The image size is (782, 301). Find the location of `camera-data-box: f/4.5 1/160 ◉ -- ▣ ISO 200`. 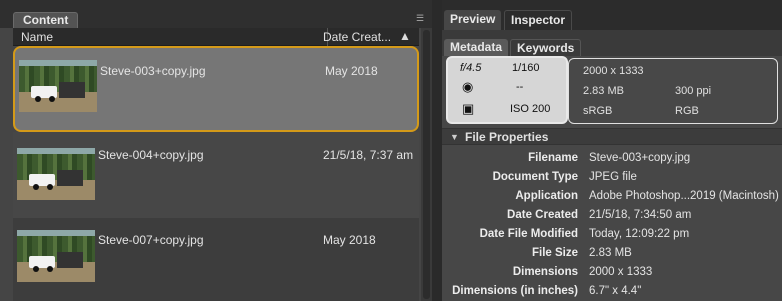

camera-data-box: f/4.5 1/160 ◉ -- ▣ ISO 200 is located at coordinates (507, 90).